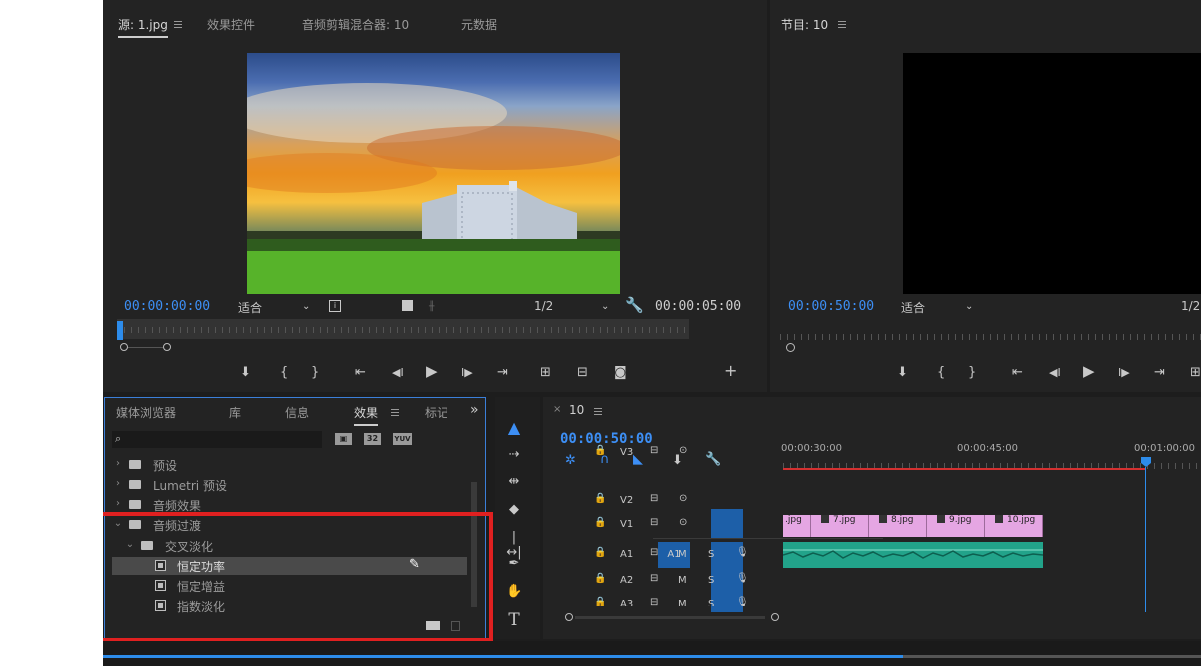 This screenshot has width=1201, height=666. Describe the element at coordinates (250, 307) in the screenshot. I see `source-fit-select: 适合` at that location.